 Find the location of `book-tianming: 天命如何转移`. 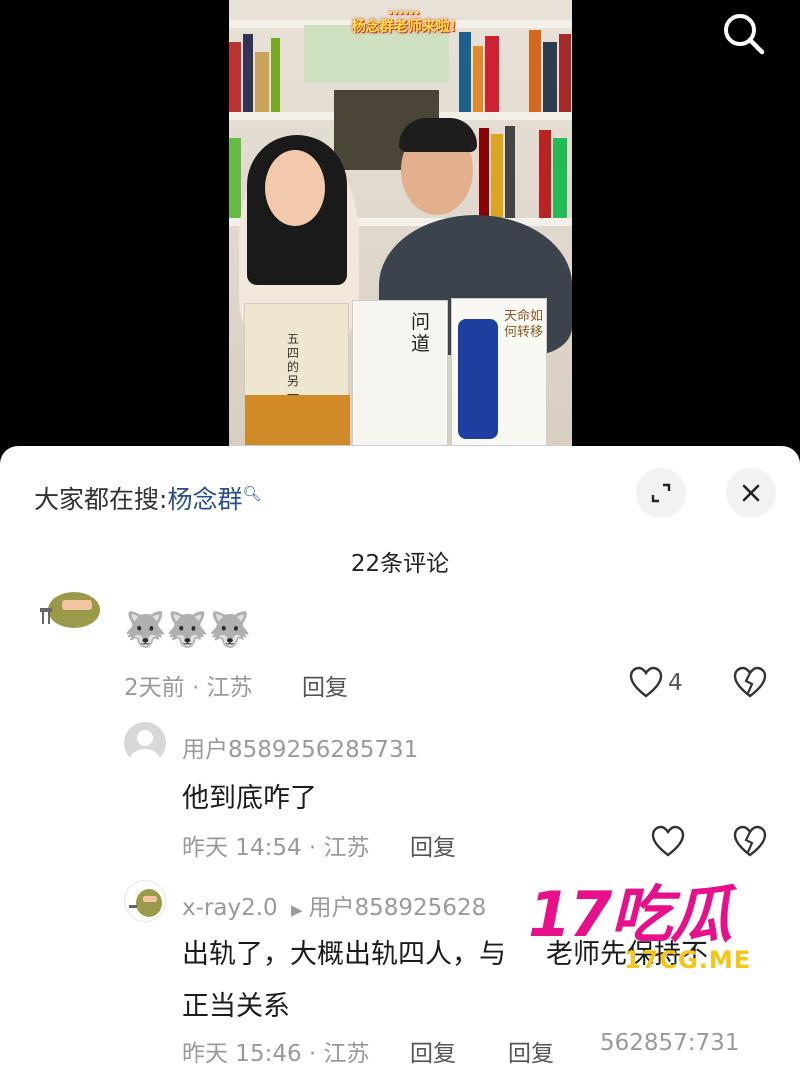

book-tianming: 天命如何转移 is located at coordinates (499, 372).